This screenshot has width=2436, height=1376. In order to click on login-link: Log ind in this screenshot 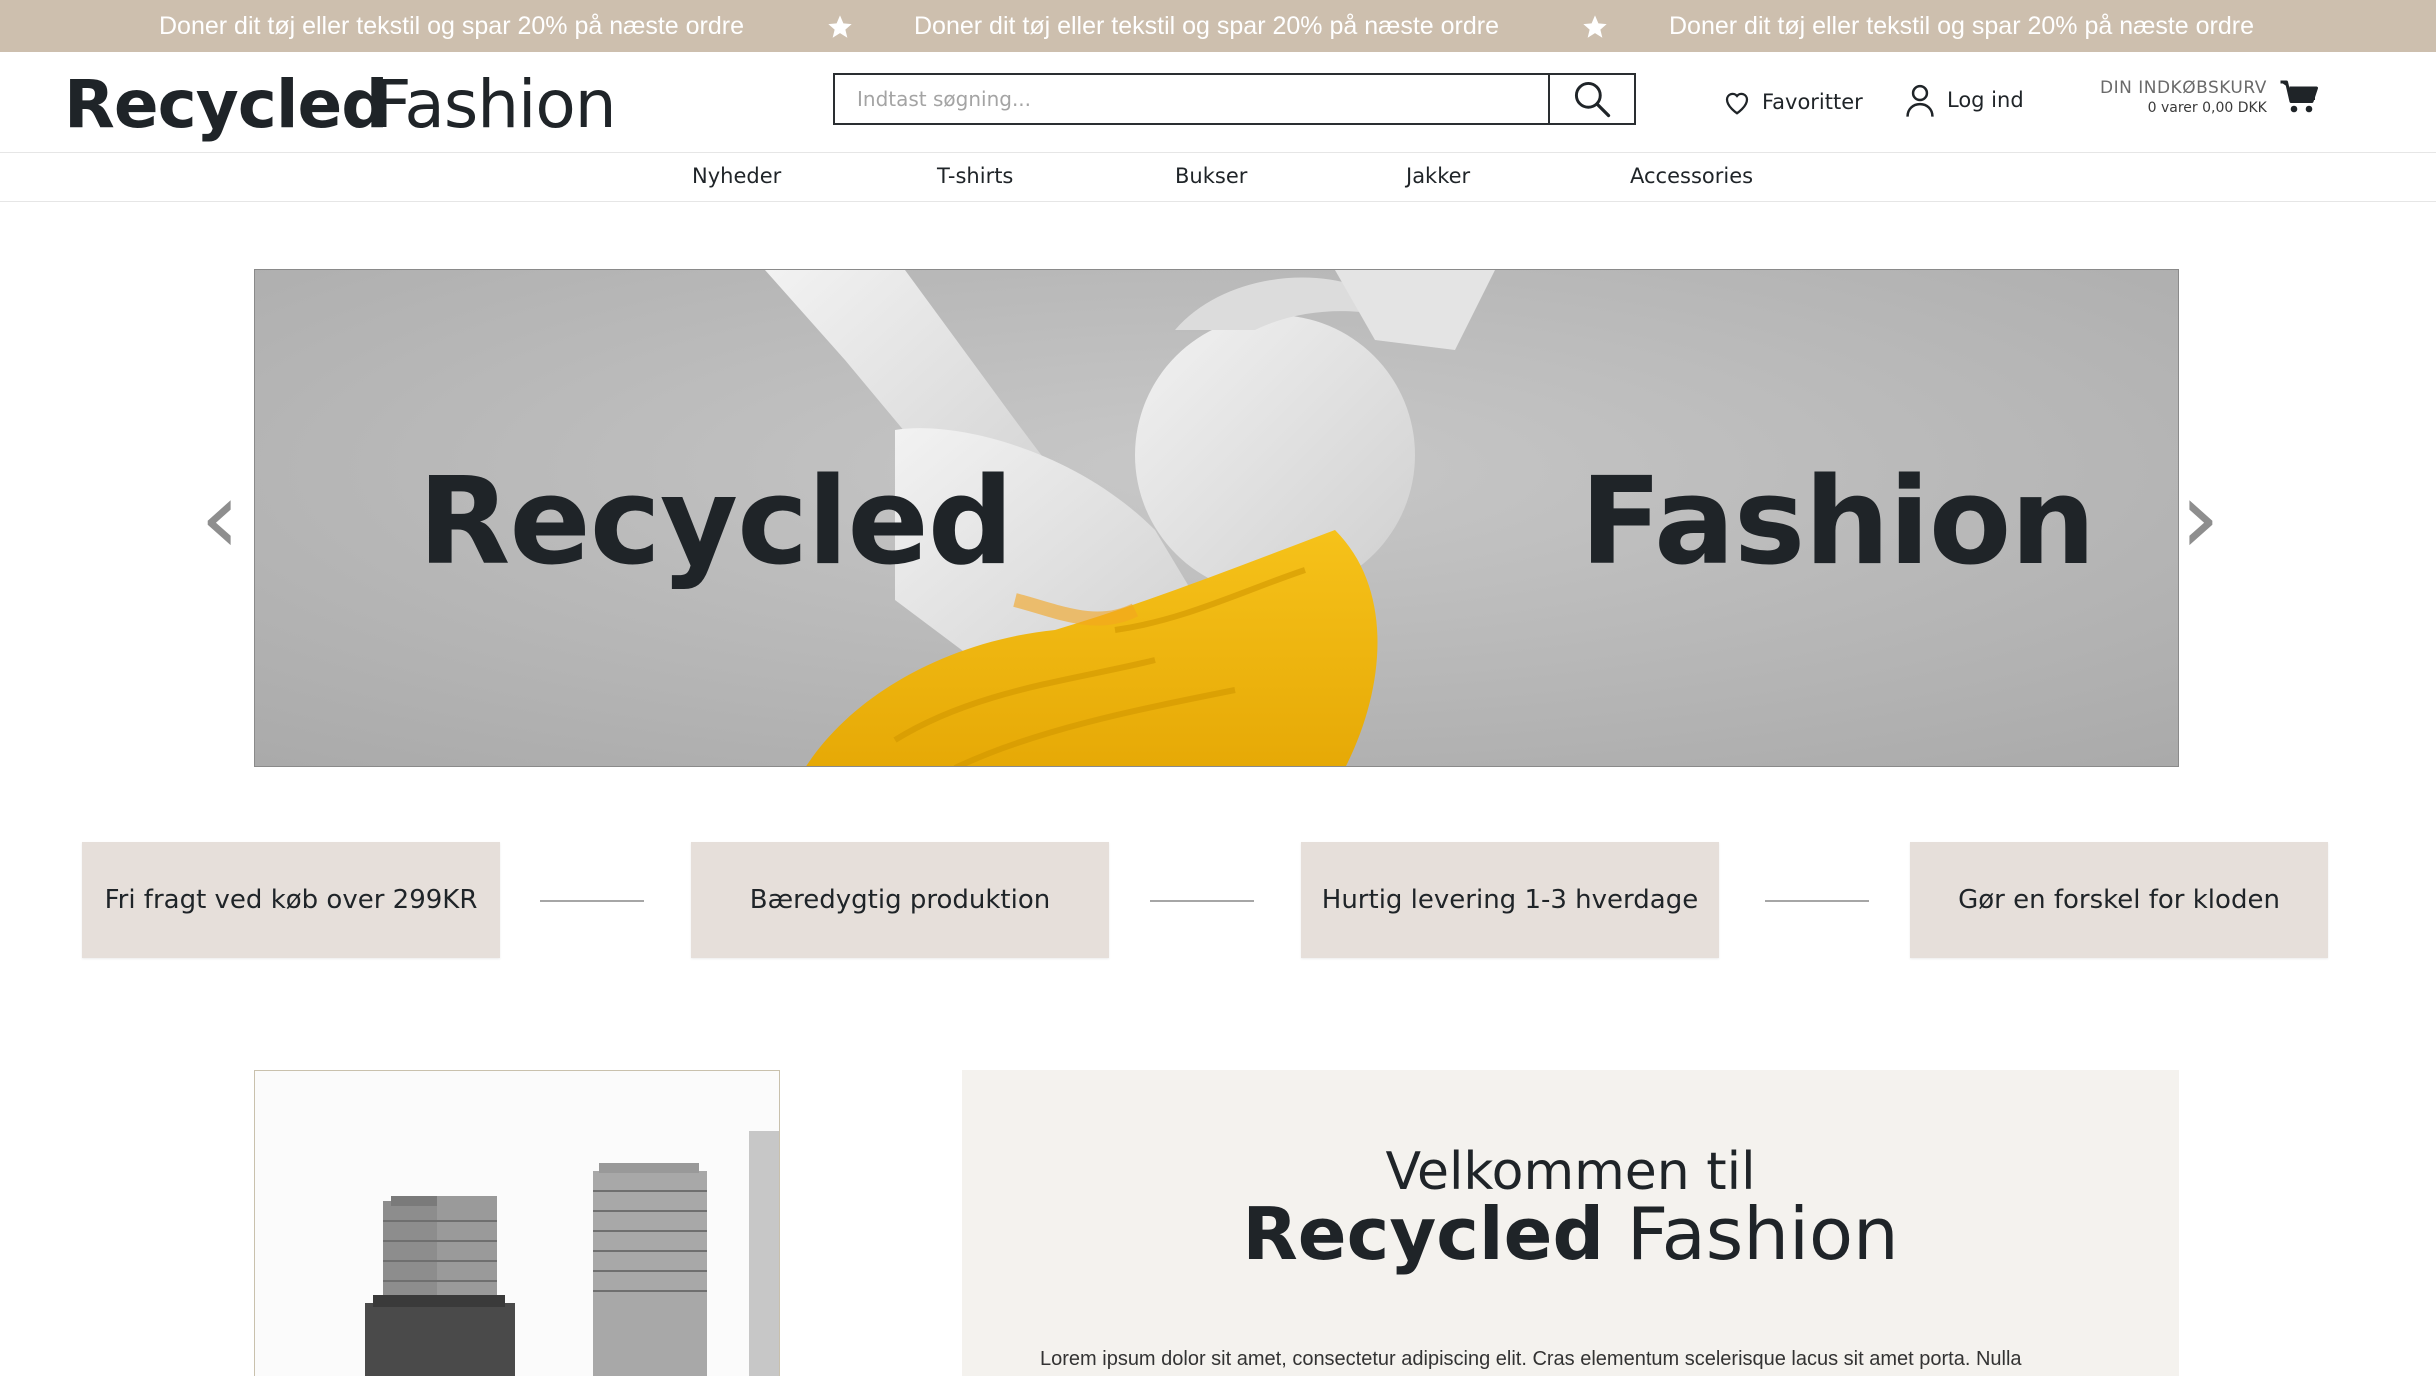, I will do `click(1963, 100)`.